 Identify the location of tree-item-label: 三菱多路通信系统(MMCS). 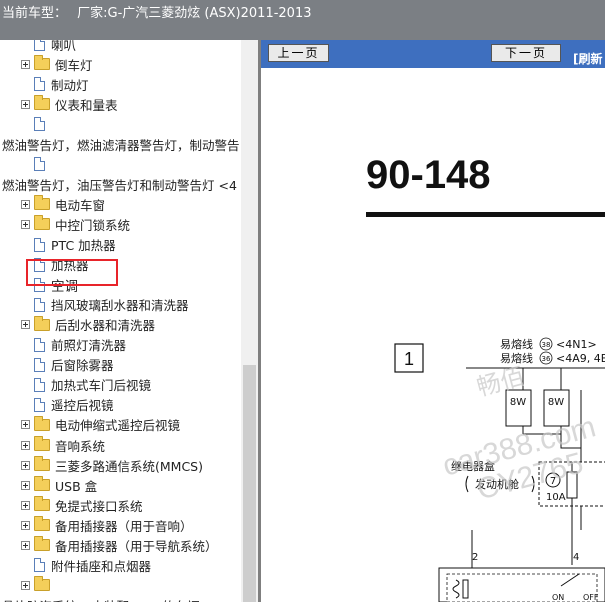
(129, 466).